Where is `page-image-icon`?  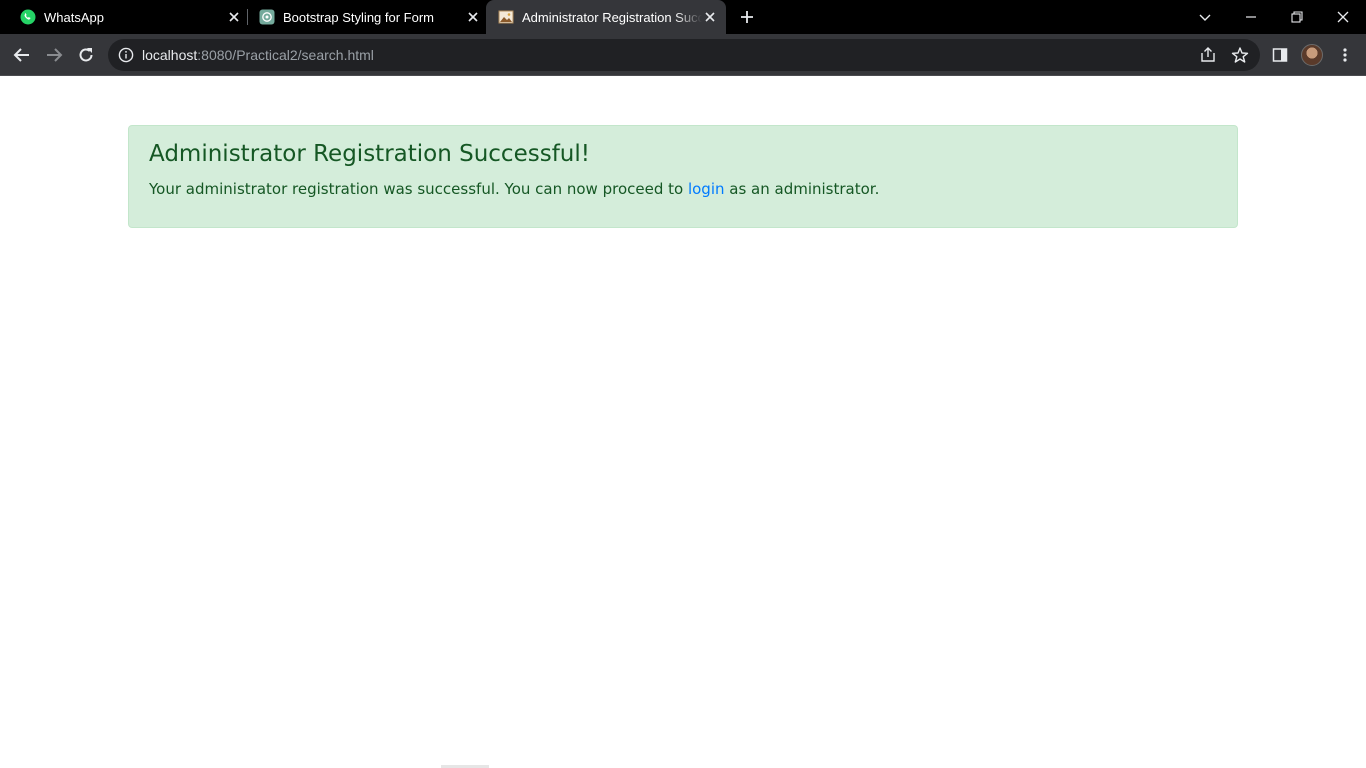
page-image-icon is located at coordinates (506, 17).